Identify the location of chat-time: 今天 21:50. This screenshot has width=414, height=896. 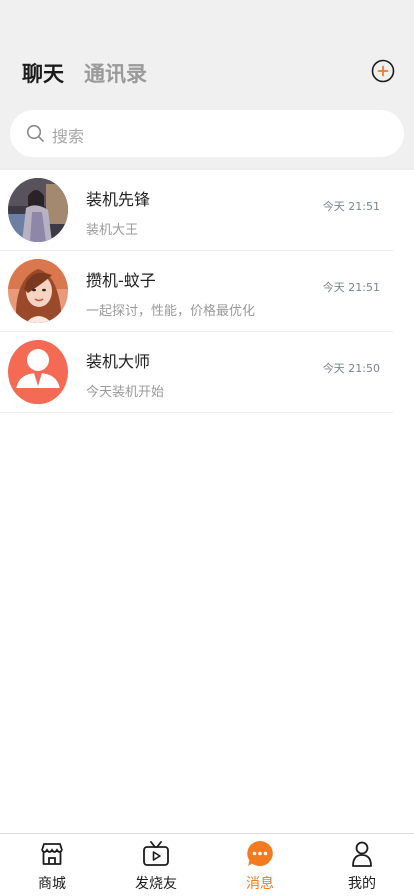
(351, 368).